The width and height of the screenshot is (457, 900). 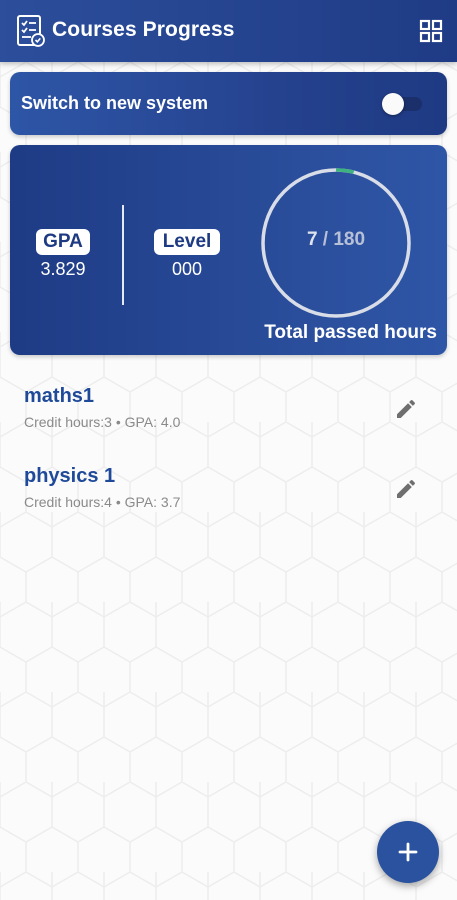 I want to click on gpa-value: 3.829, so click(x=63, y=269).